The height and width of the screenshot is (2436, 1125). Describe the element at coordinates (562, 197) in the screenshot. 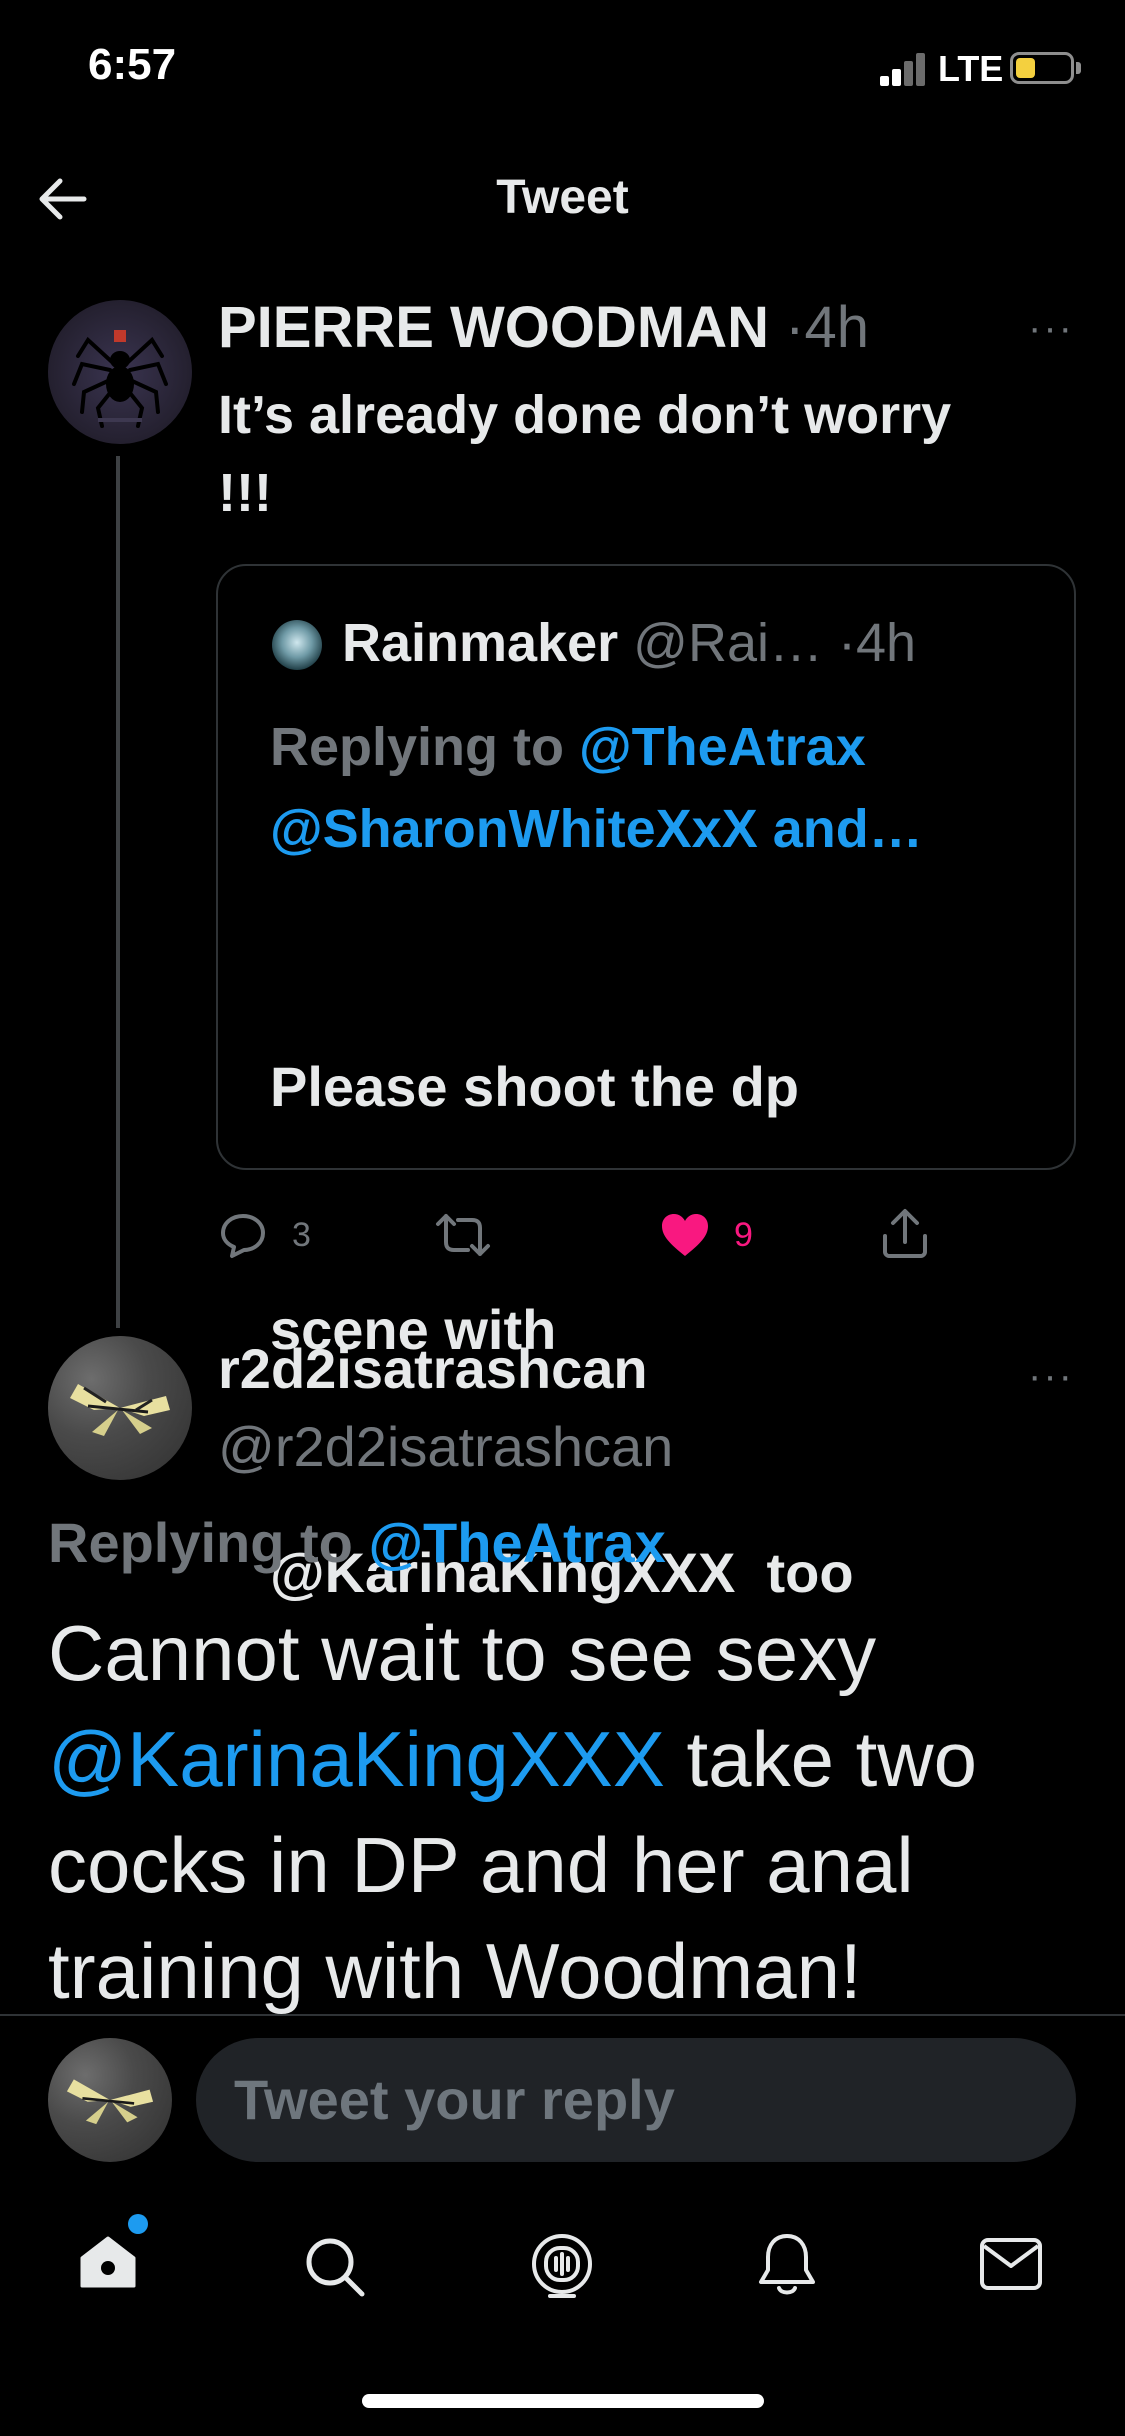

I see `page-title: Tweet` at that location.